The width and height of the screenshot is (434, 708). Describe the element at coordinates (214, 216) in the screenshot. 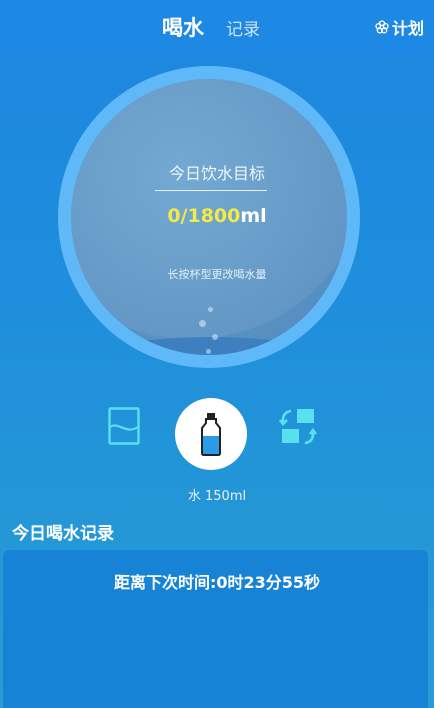

I see `goal-target: 1800` at that location.